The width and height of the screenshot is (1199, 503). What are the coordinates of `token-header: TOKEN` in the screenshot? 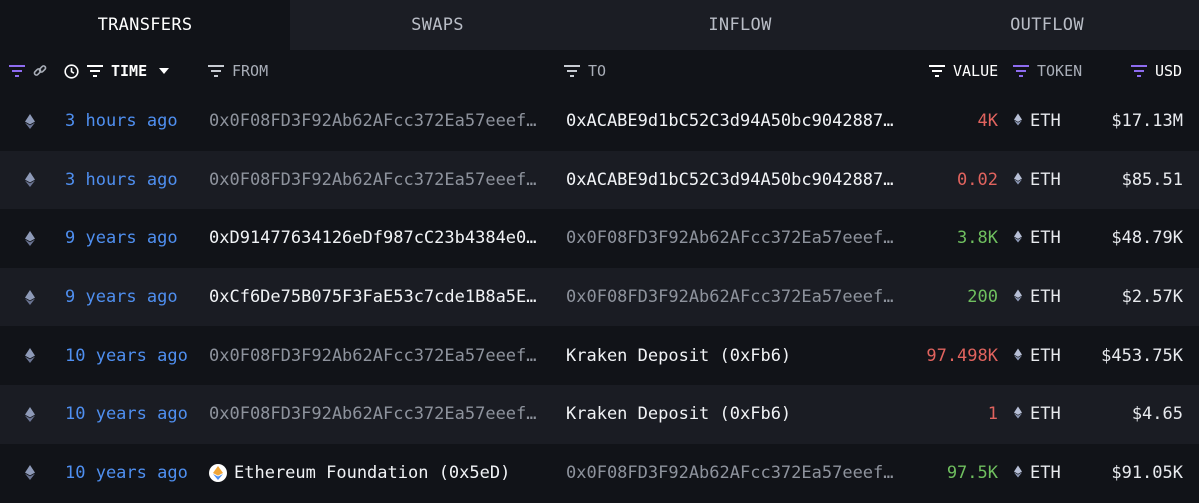 It's located at (1047, 71).